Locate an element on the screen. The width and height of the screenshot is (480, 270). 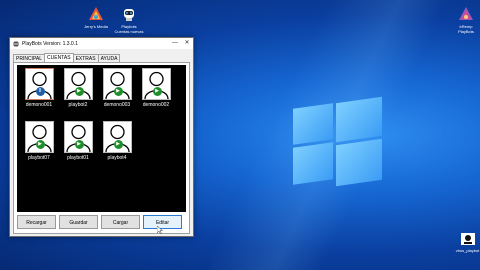
account-name: demono003 is located at coordinates (117, 105).